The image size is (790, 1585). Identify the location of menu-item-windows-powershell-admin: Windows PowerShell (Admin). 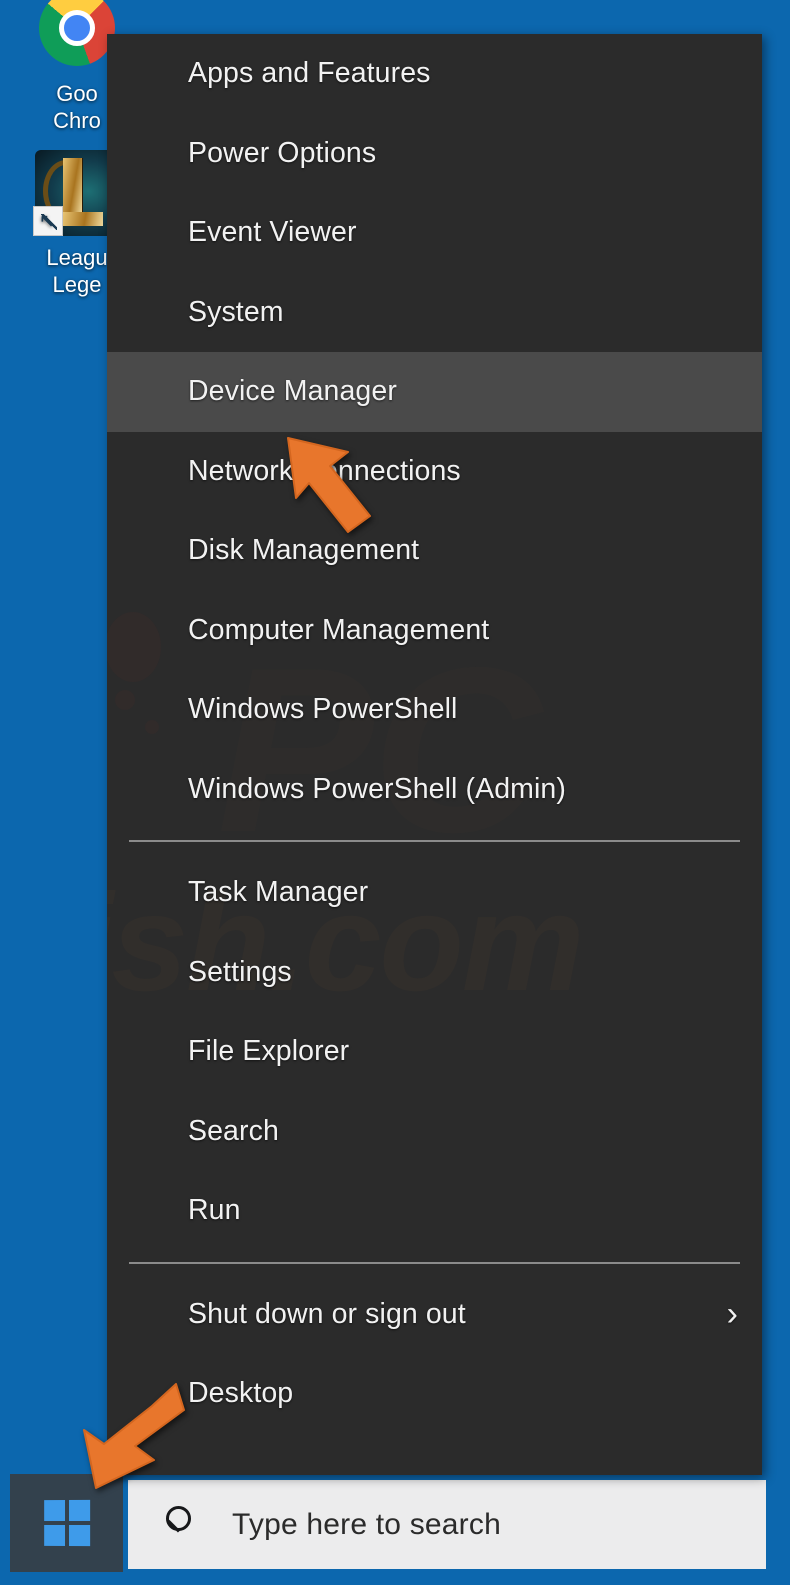
(434, 790).